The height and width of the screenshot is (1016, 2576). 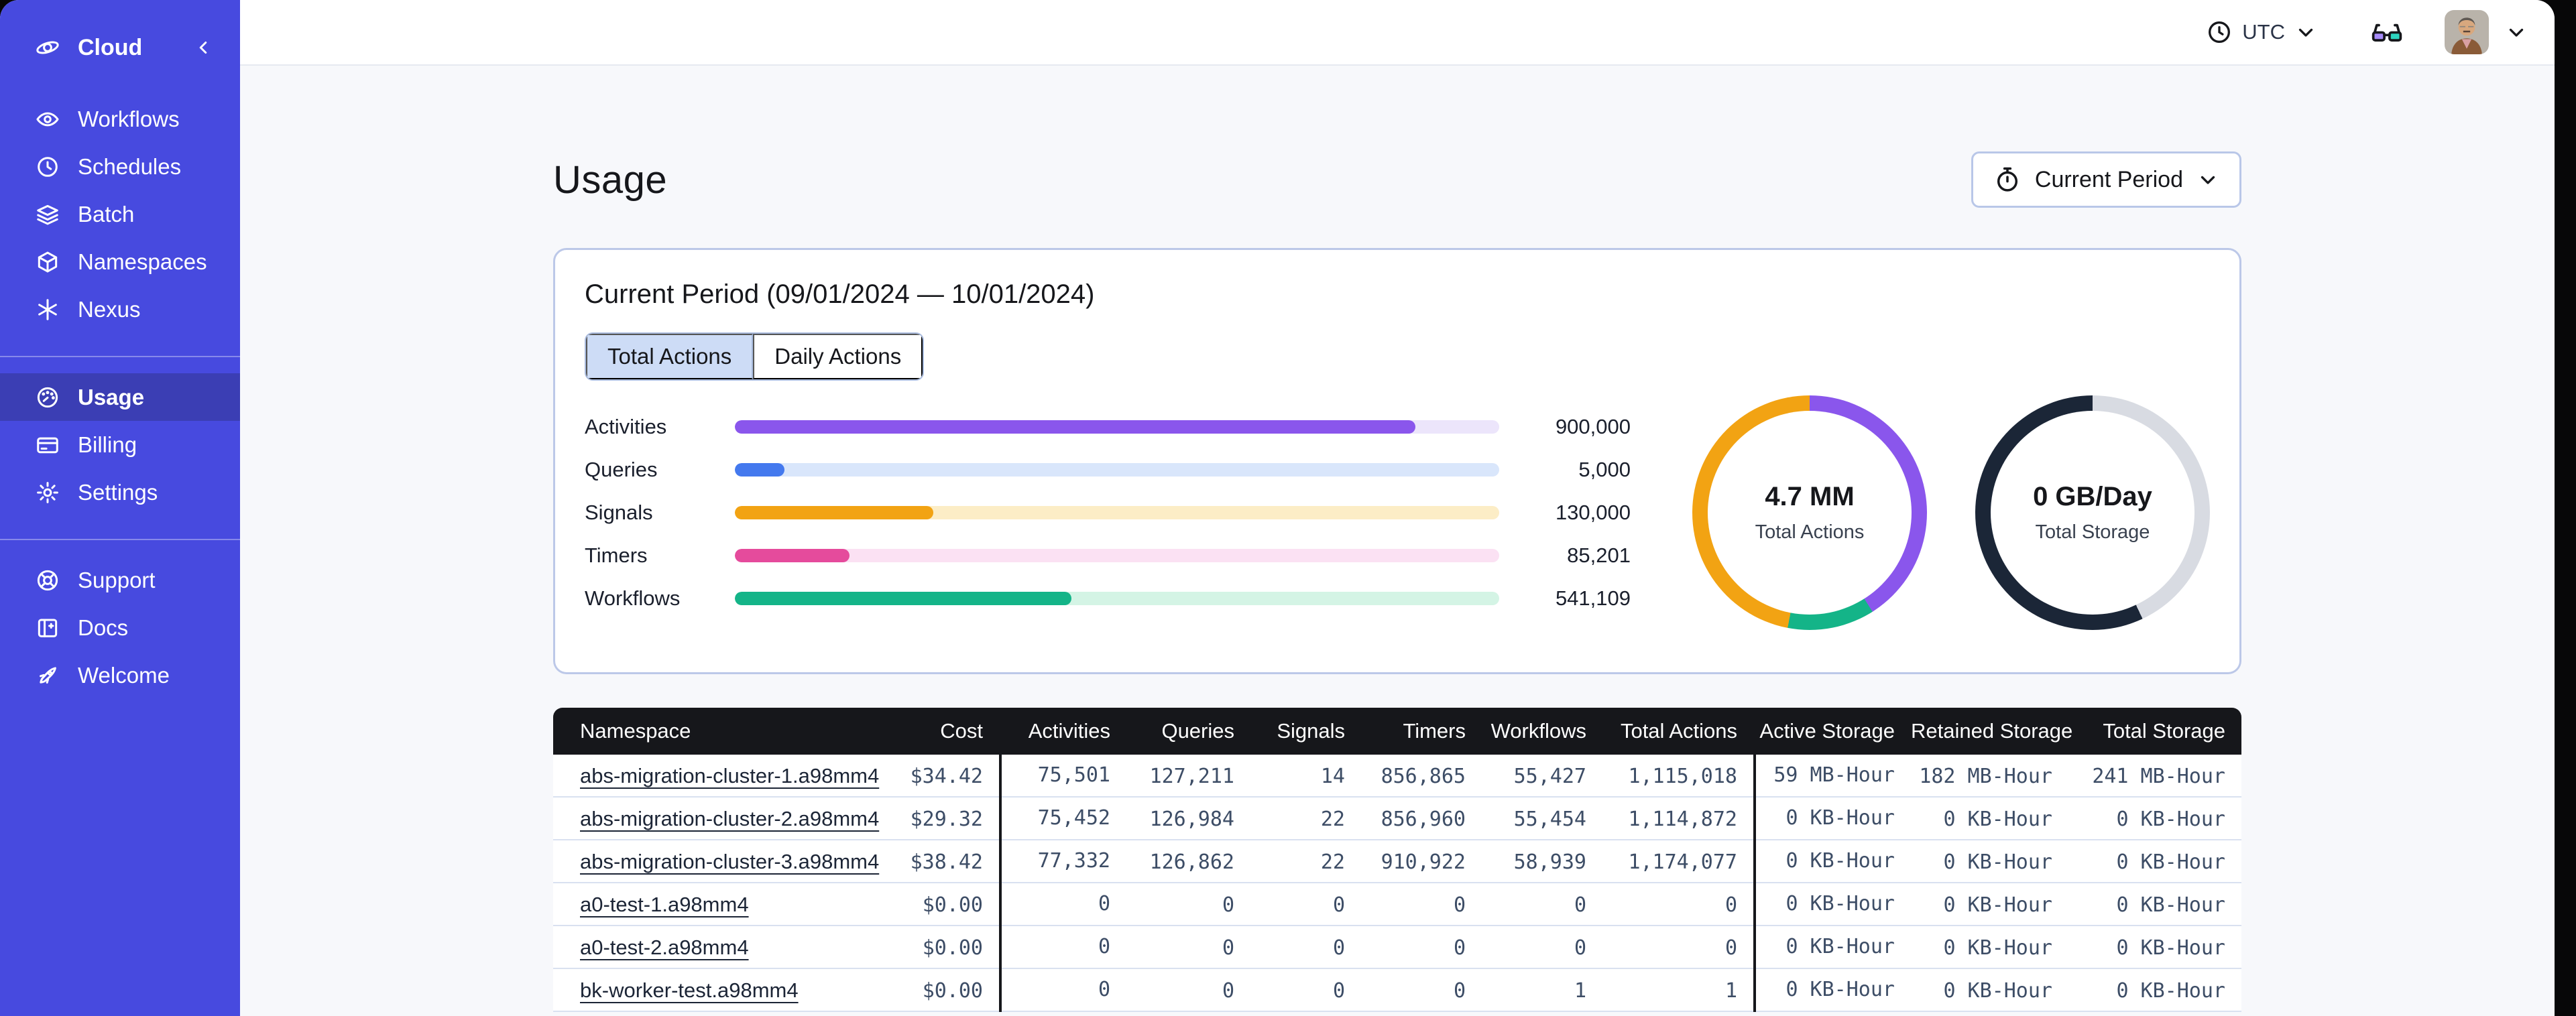 I want to click on tab-total-actions: Total Actions, so click(x=670, y=356).